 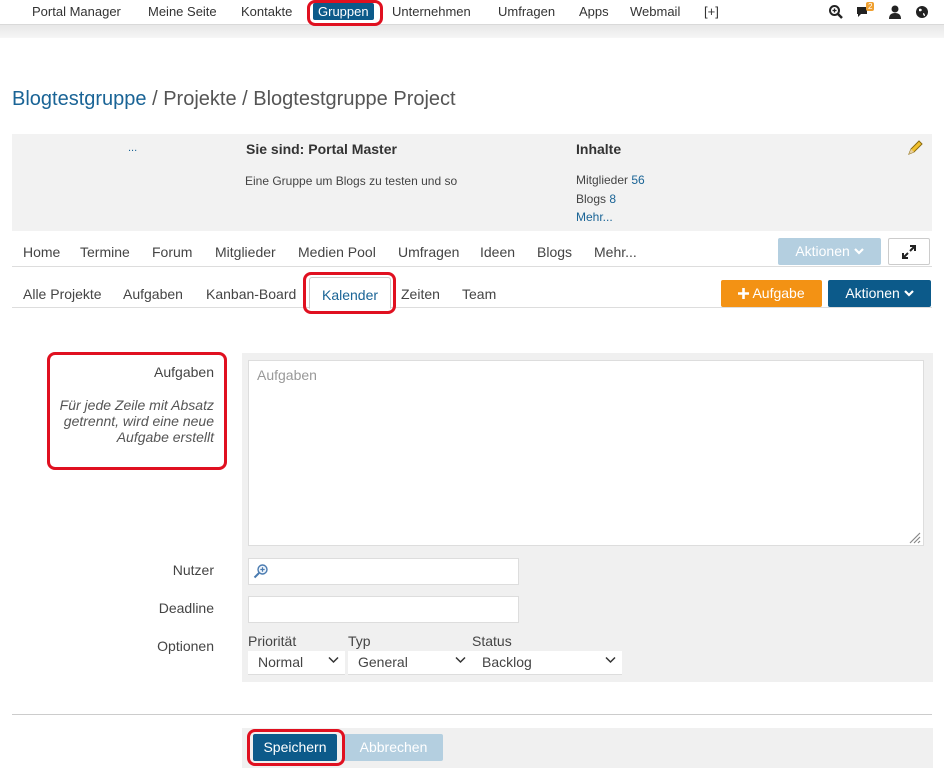 What do you see at coordinates (266, 11) in the screenshot?
I see `nav-kontakte: Kontakte` at bounding box center [266, 11].